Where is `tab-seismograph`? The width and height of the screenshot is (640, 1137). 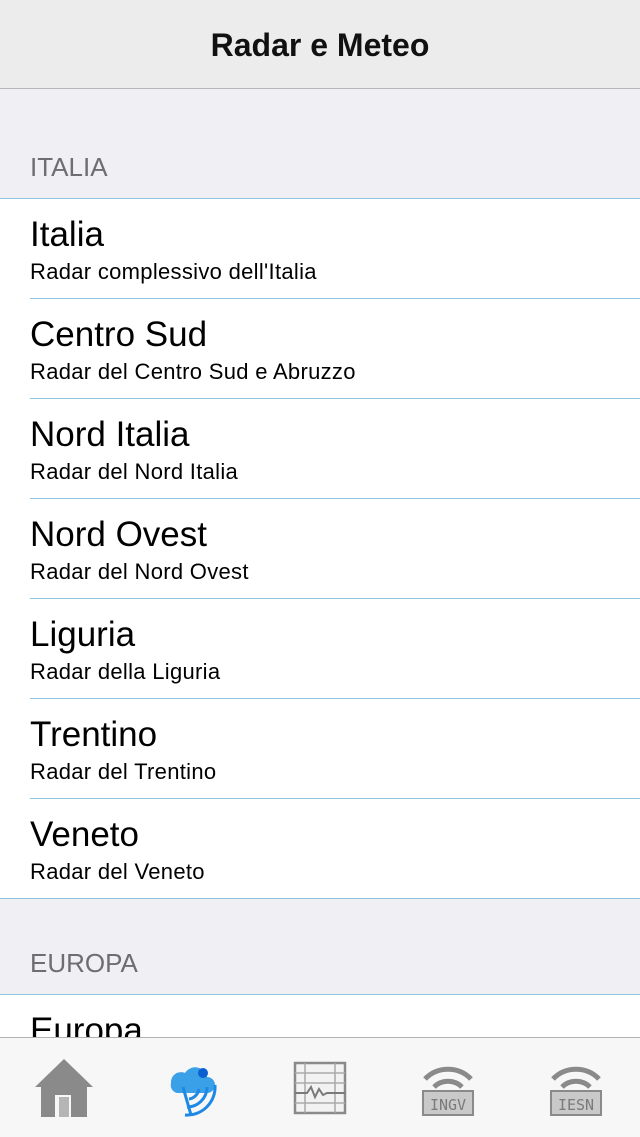 tab-seismograph is located at coordinates (320, 1087).